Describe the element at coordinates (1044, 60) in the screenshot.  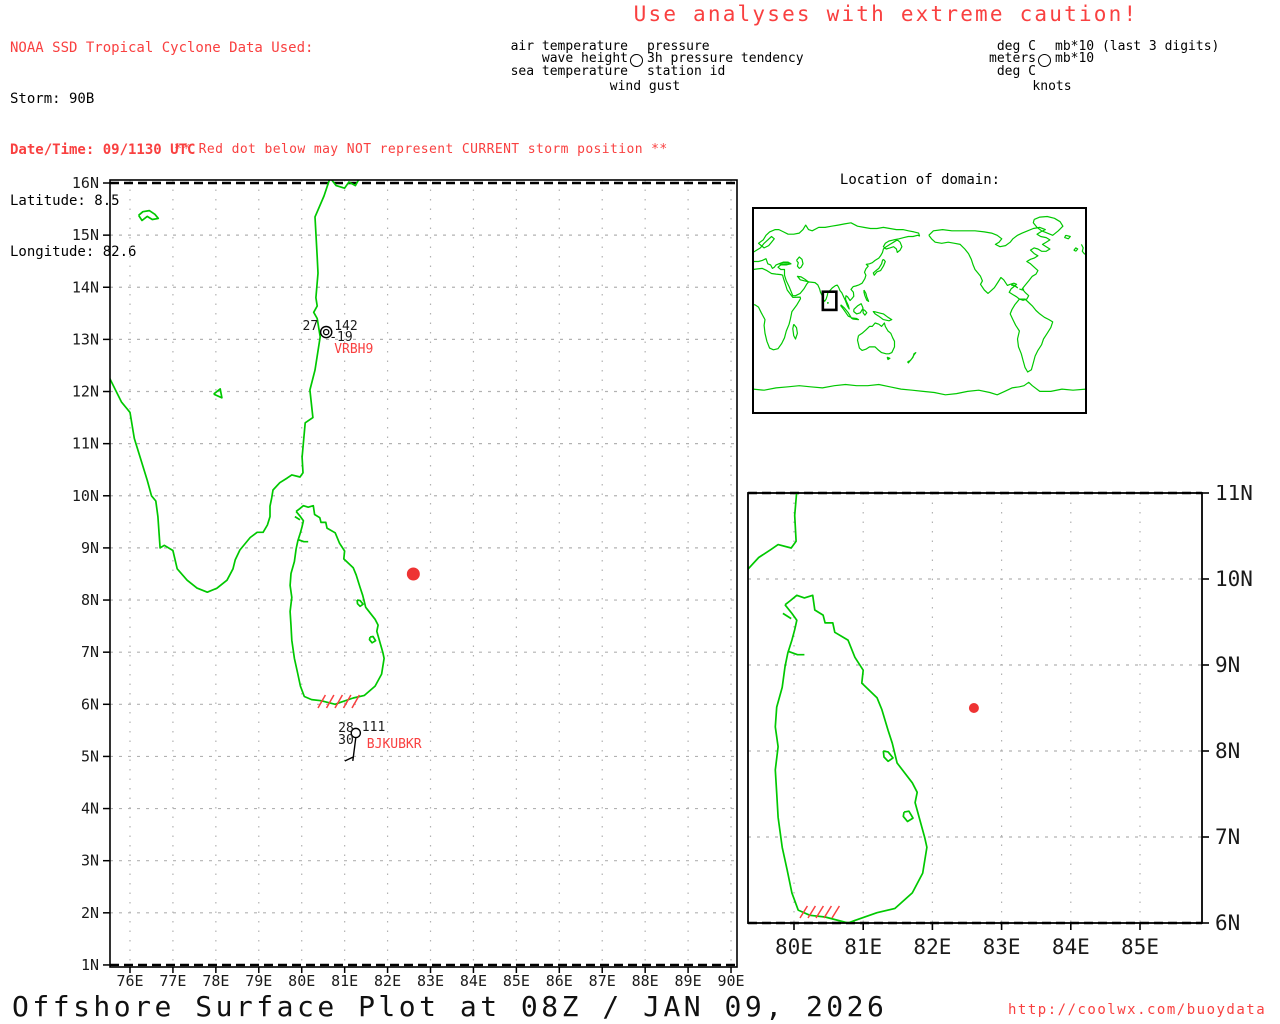
I see `station-circle-icon` at that location.